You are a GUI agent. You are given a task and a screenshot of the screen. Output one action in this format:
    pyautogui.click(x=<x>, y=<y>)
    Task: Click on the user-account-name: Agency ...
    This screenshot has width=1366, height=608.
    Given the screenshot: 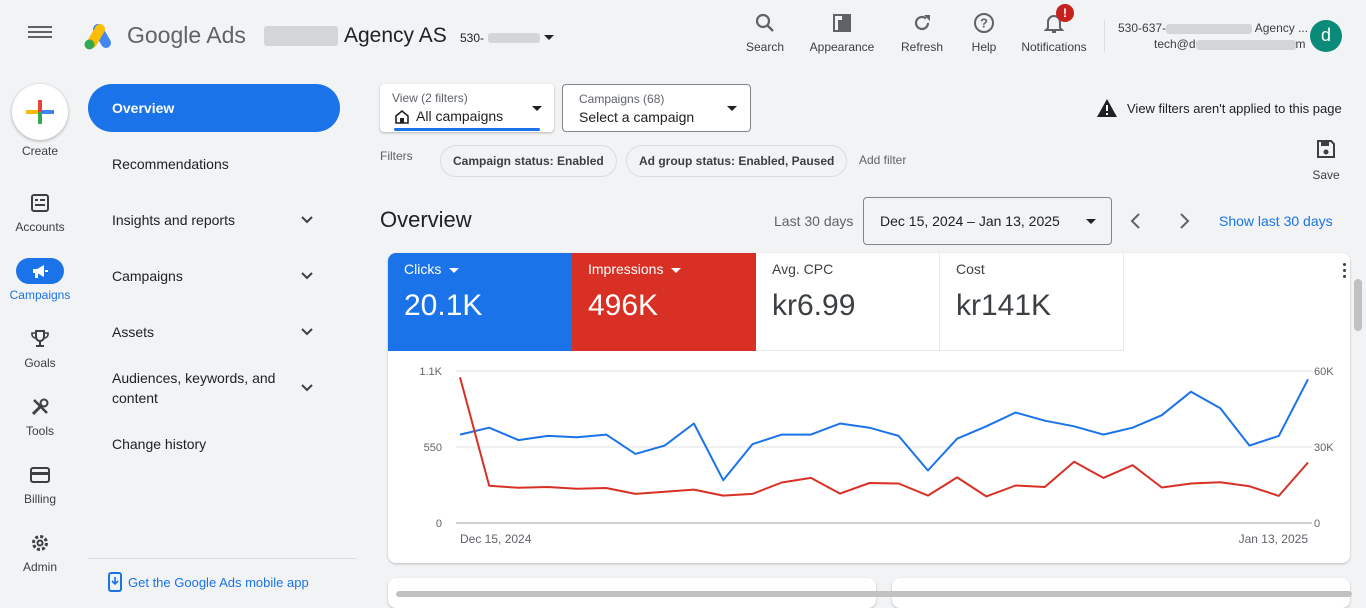 What is the action you would take?
    pyautogui.click(x=1281, y=28)
    